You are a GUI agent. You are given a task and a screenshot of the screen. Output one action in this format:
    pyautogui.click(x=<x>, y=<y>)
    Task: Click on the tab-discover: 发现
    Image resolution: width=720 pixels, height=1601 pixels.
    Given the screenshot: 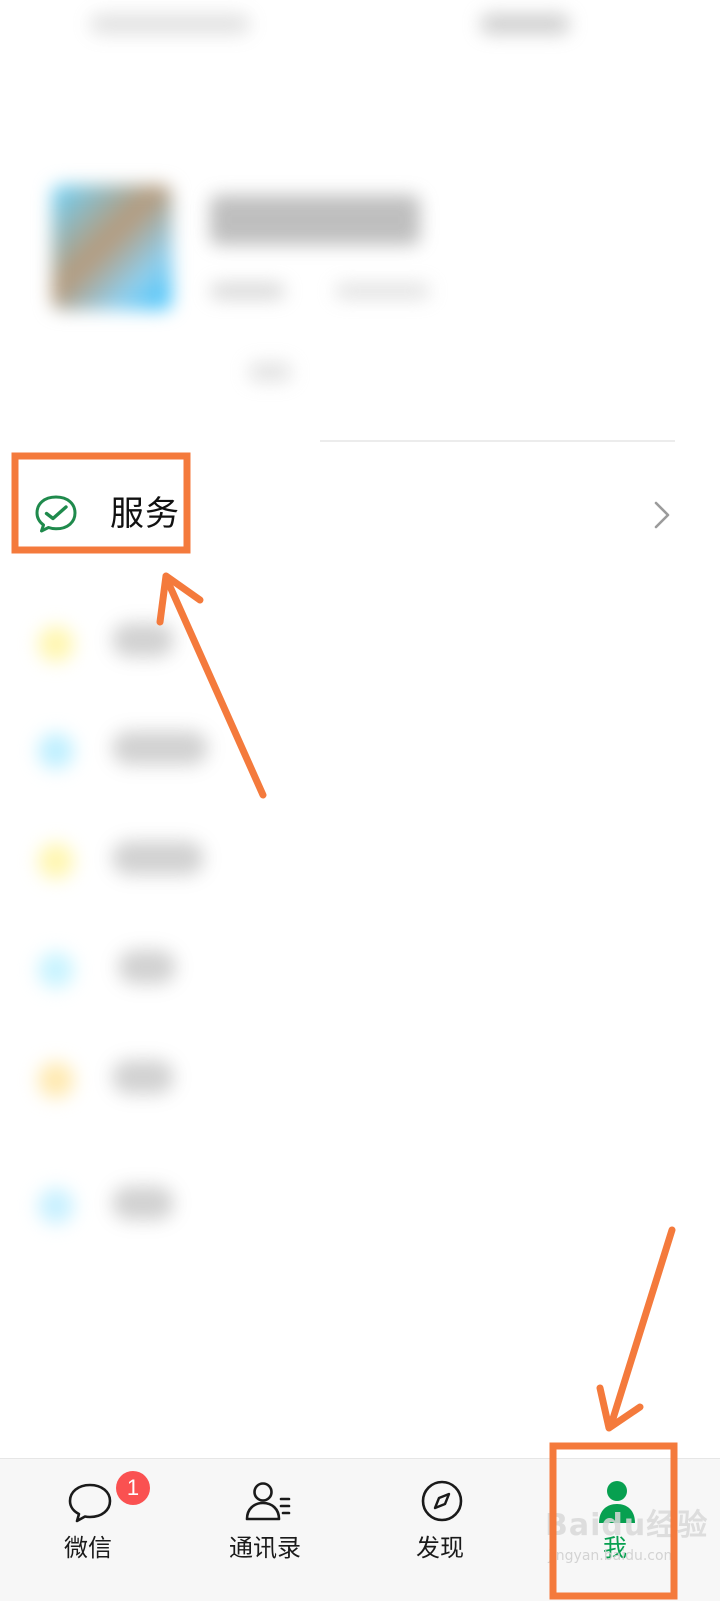 What is the action you would take?
    pyautogui.click(x=440, y=1530)
    